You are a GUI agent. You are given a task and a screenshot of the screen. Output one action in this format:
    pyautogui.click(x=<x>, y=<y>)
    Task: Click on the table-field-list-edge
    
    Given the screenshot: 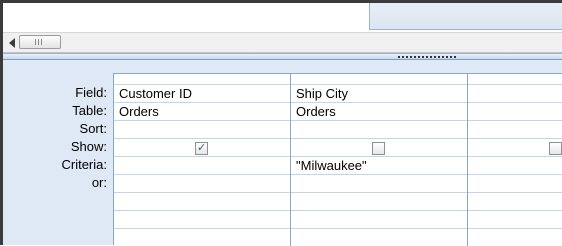 What is the action you would take?
    pyautogui.click(x=465, y=16)
    